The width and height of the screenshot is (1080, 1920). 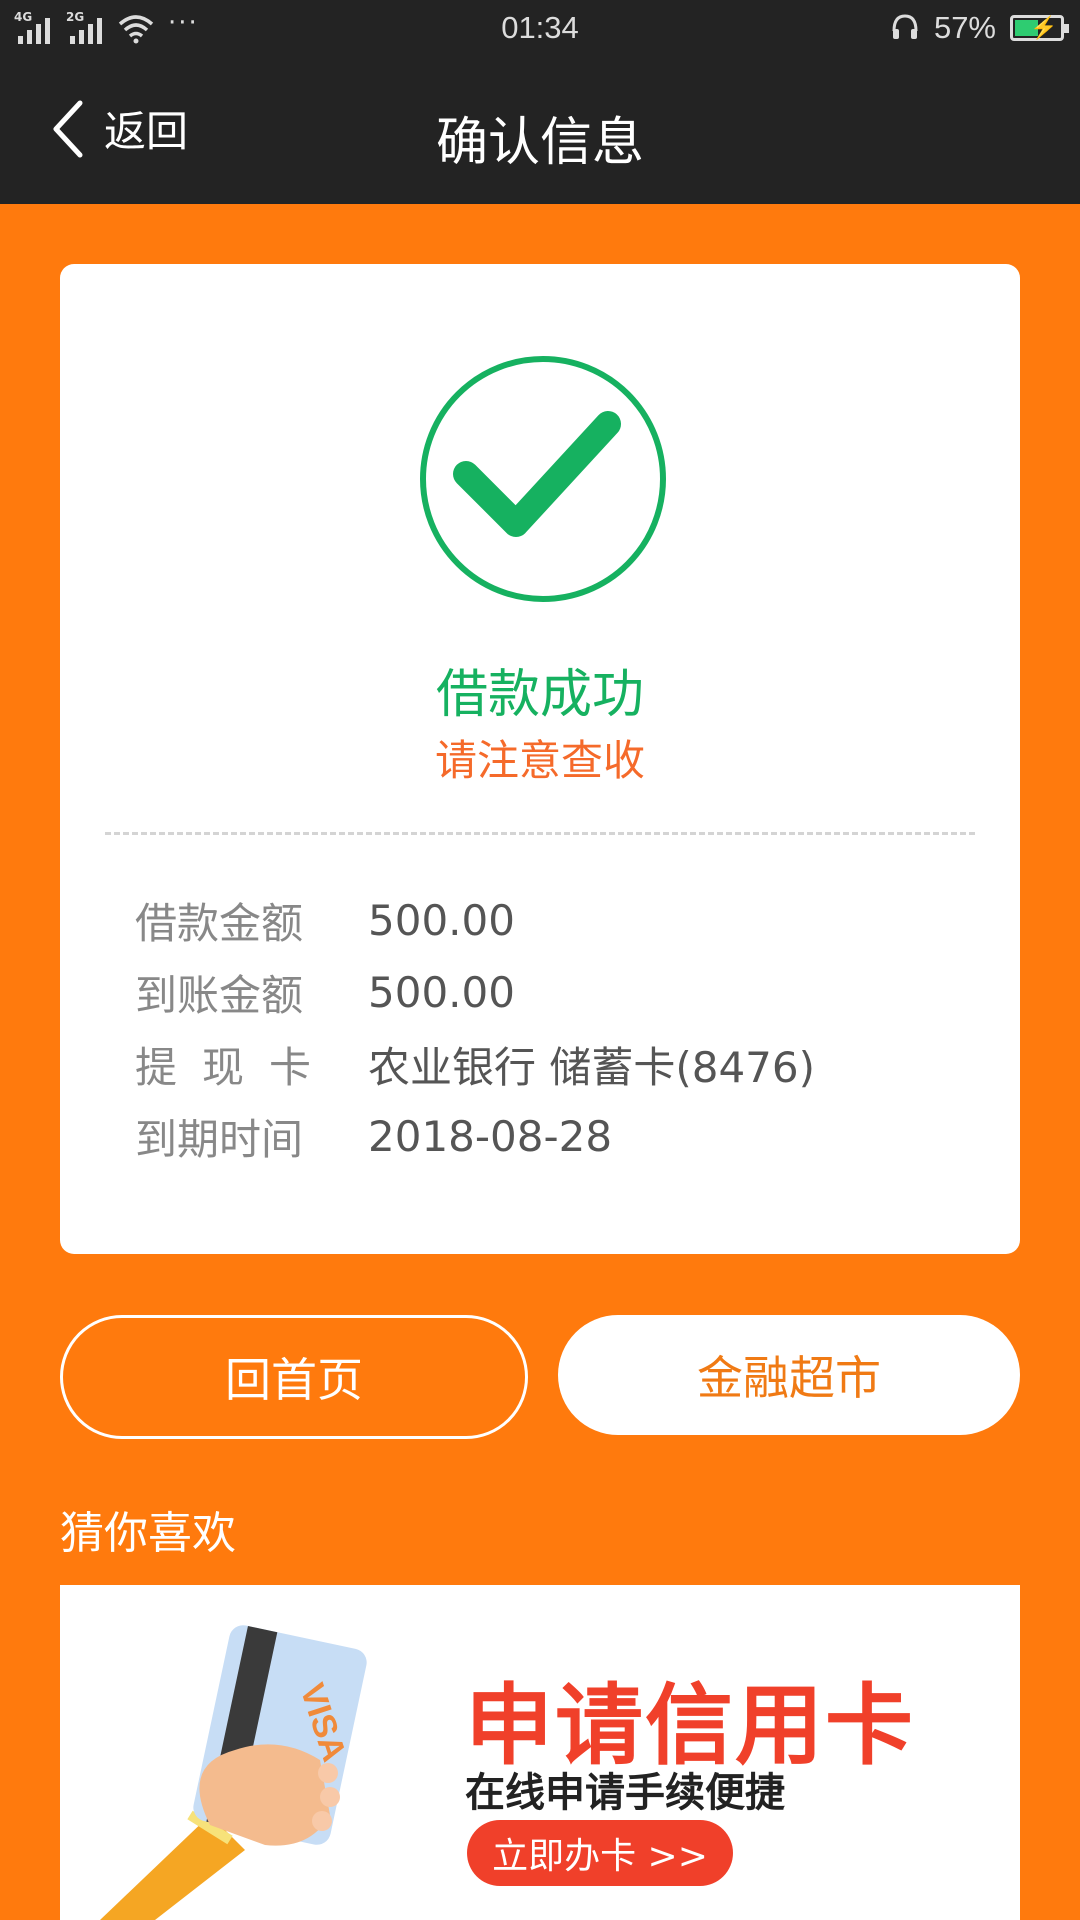 What do you see at coordinates (789, 1375) in the screenshot?
I see `finance-market-button: 金融超市` at bounding box center [789, 1375].